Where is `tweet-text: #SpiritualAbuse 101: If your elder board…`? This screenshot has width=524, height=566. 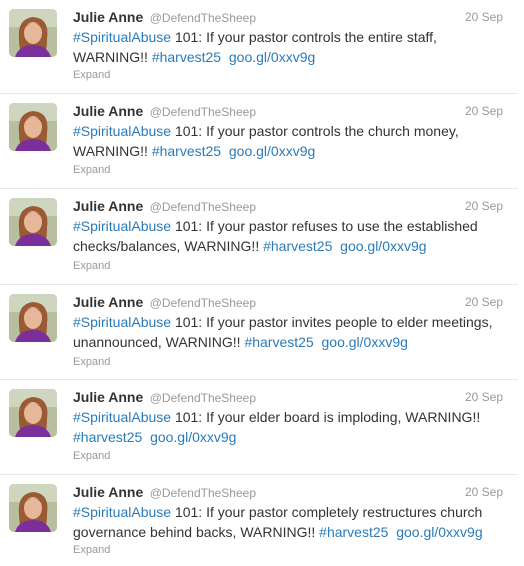 tweet-text: #SpiritualAbuse 101: If your elder board… is located at coordinates (288, 427).